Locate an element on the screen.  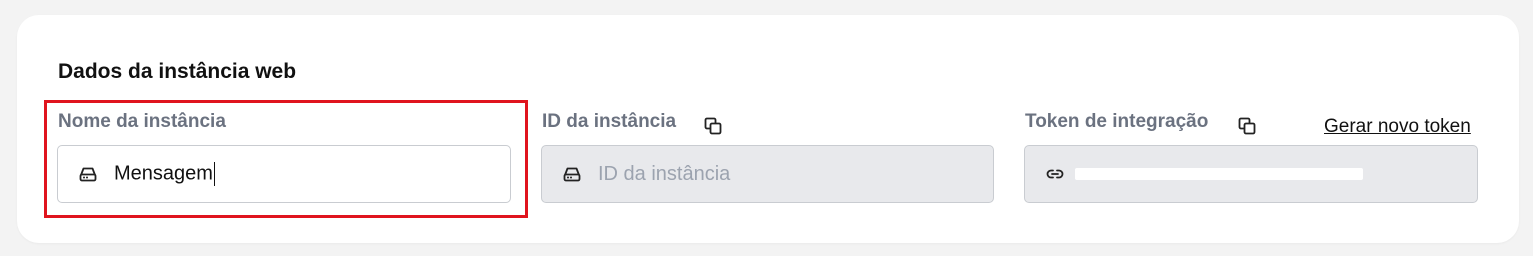
token-input is located at coordinates (1251, 174).